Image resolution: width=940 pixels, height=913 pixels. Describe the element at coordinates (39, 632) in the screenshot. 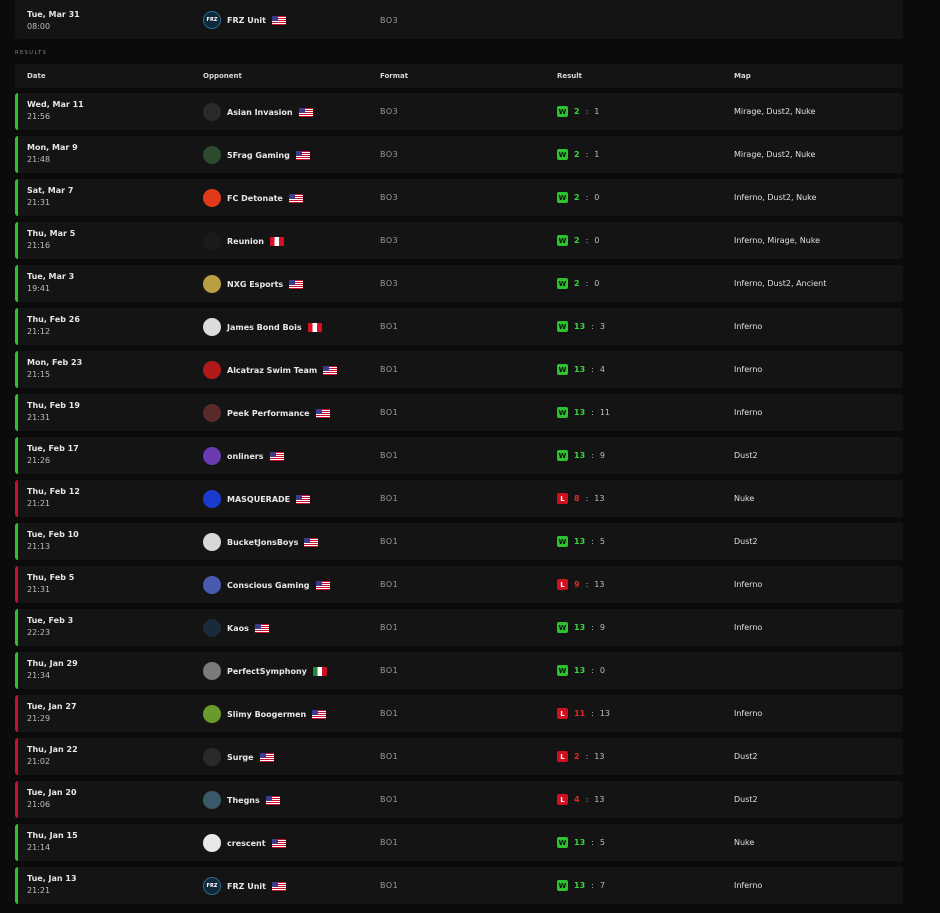

I see `match-time: 22:23` at that location.